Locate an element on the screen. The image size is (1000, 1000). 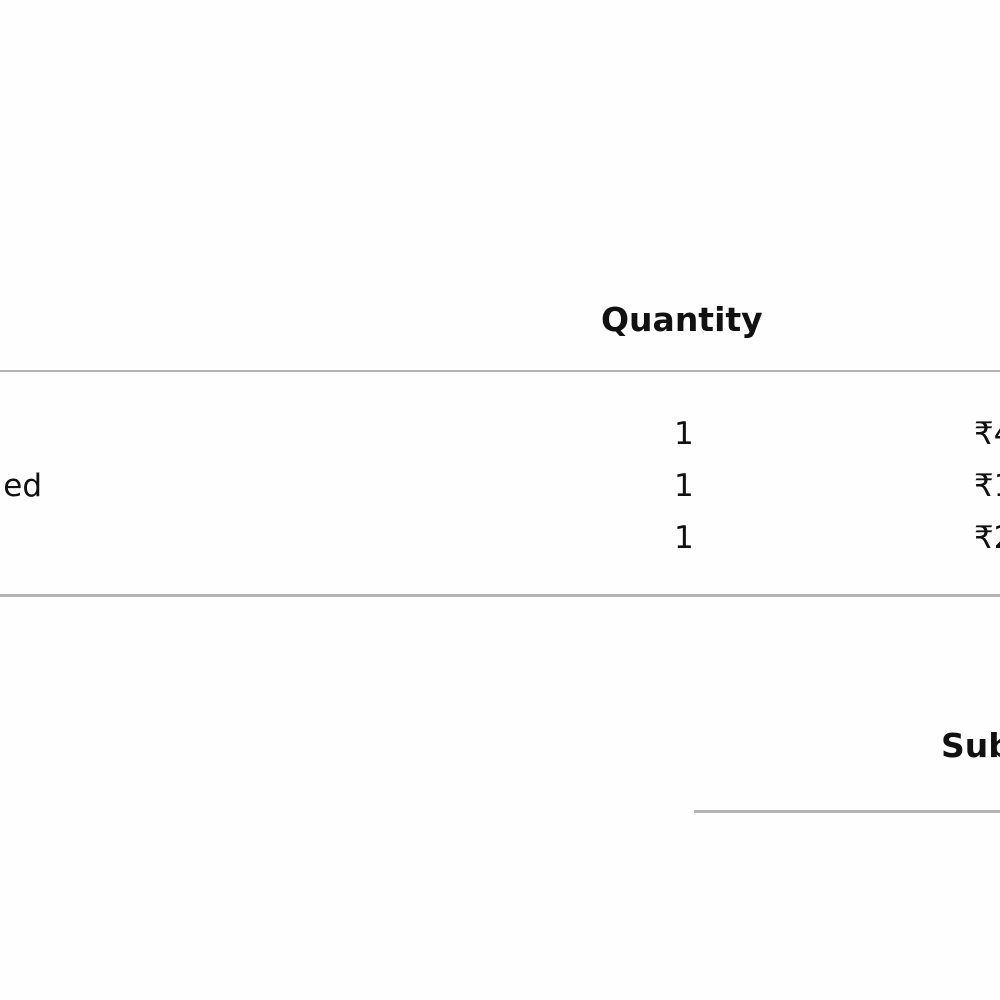
table-row: ed 1 ₹1 is located at coordinates (500, 486).